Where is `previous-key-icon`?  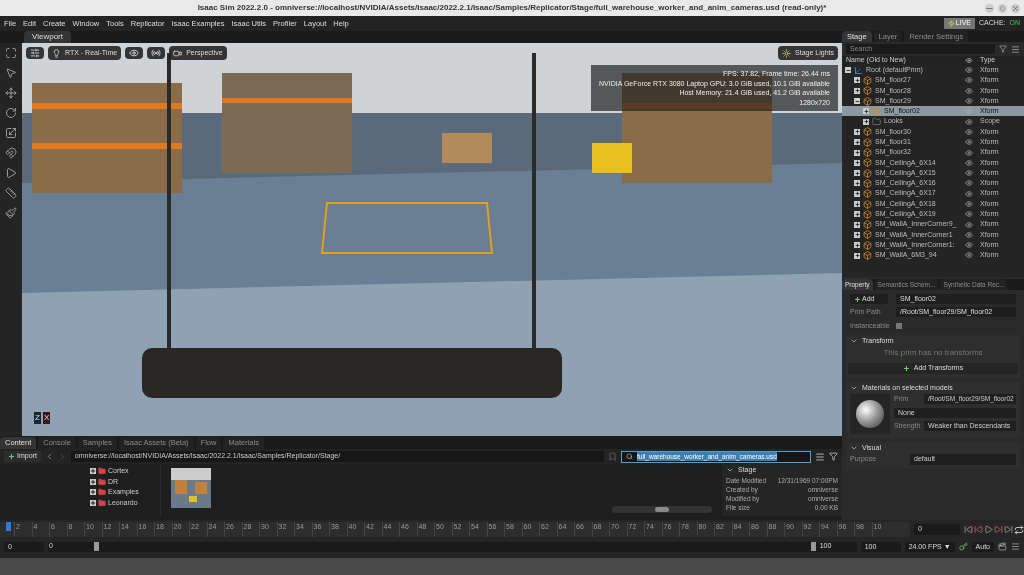 previous-key-icon is located at coordinates (968, 529).